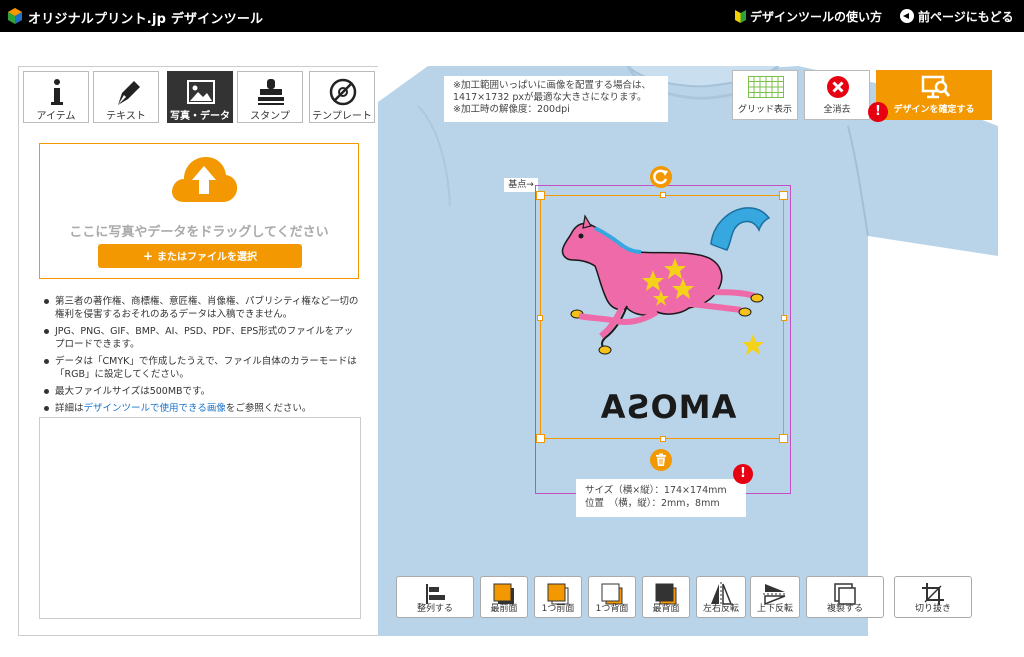 This screenshot has width=1024, height=657. What do you see at coordinates (126, 116) in the screenshot?
I see `tab-label: テキスト` at bounding box center [126, 116].